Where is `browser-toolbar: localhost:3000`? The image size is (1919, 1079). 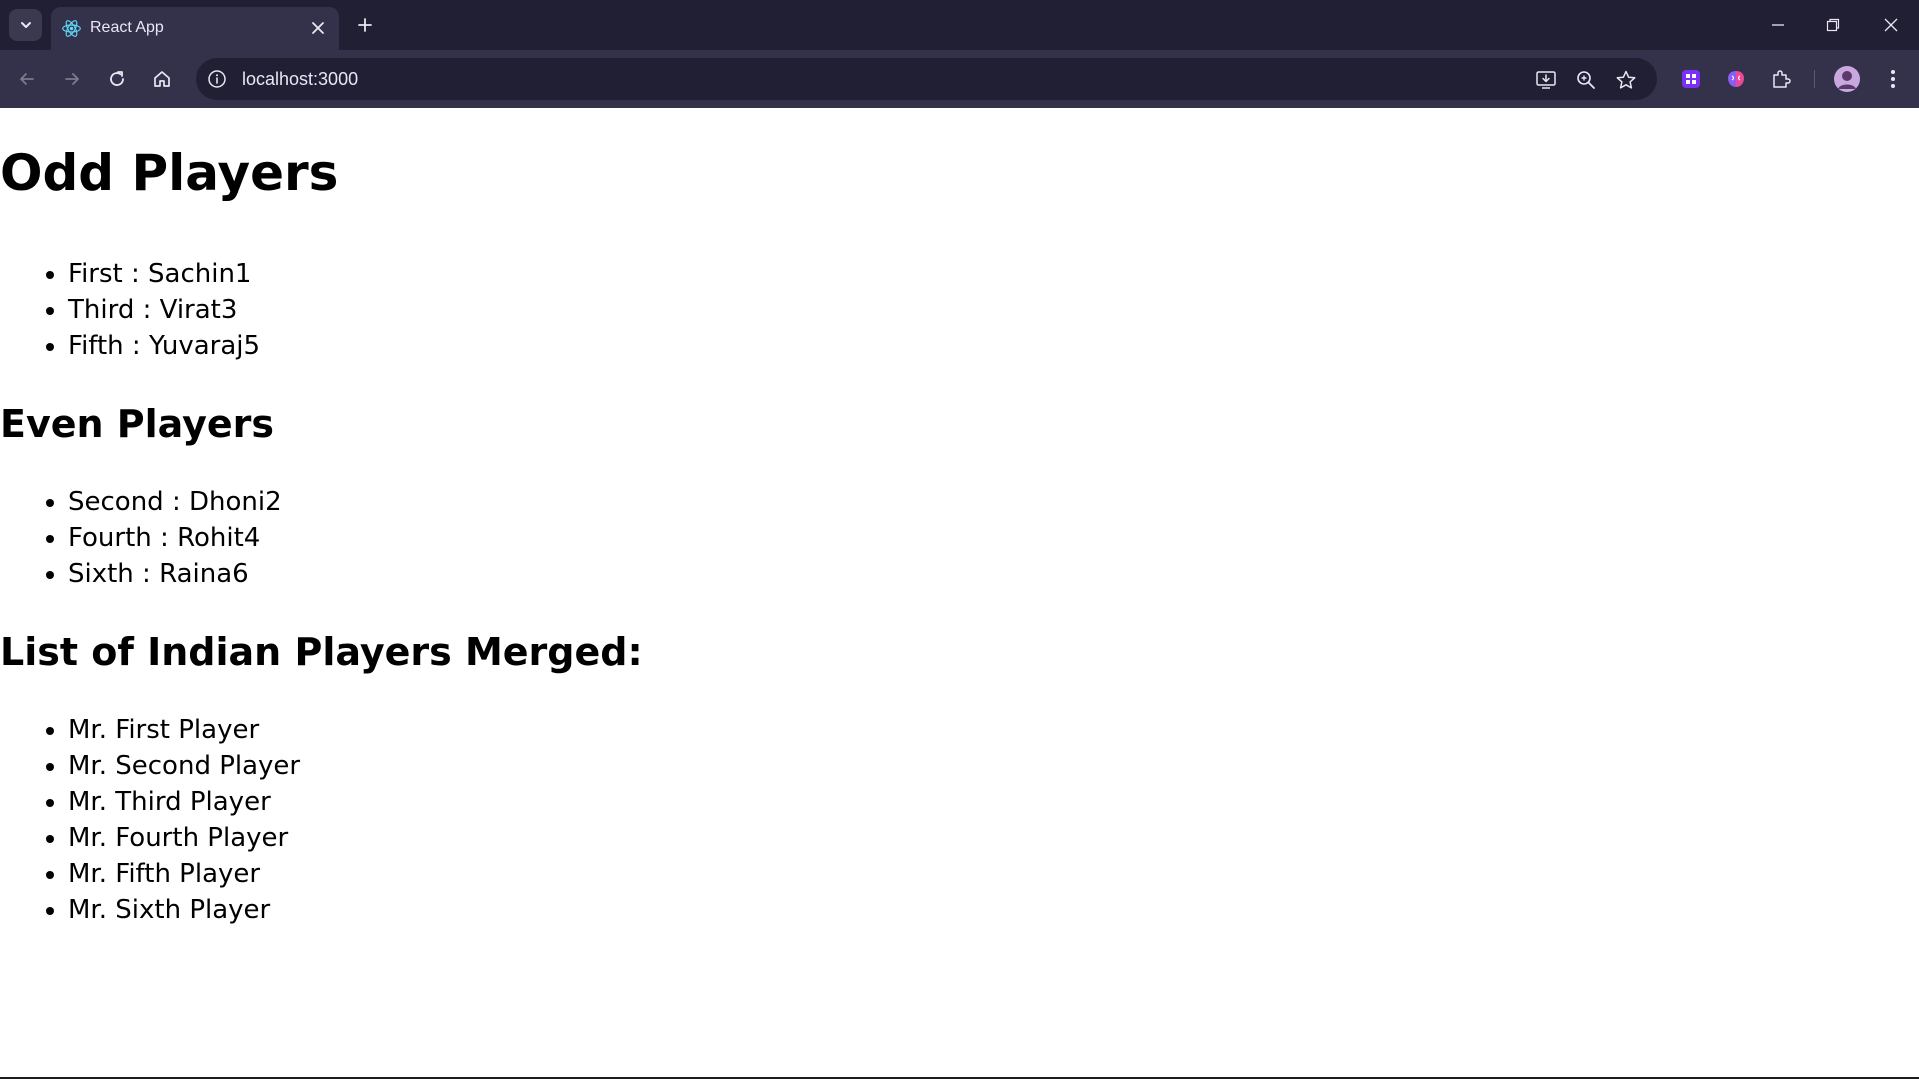 browser-toolbar: localhost:3000 is located at coordinates (959, 79).